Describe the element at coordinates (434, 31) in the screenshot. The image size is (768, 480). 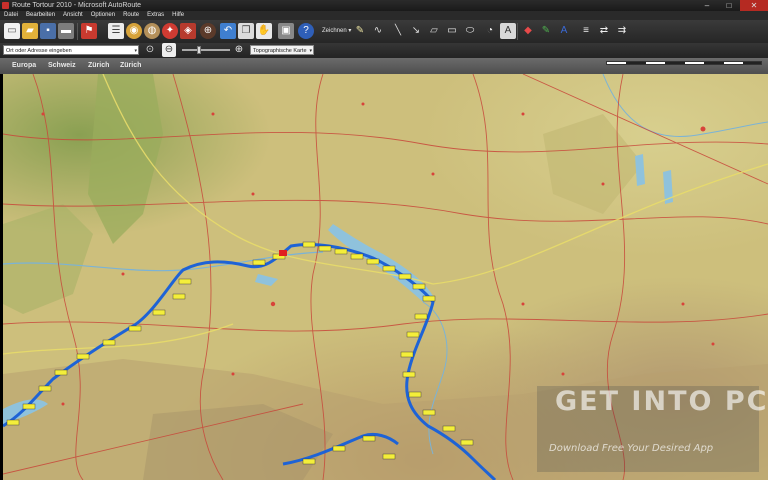
I see `callout-icon: ▱` at that location.